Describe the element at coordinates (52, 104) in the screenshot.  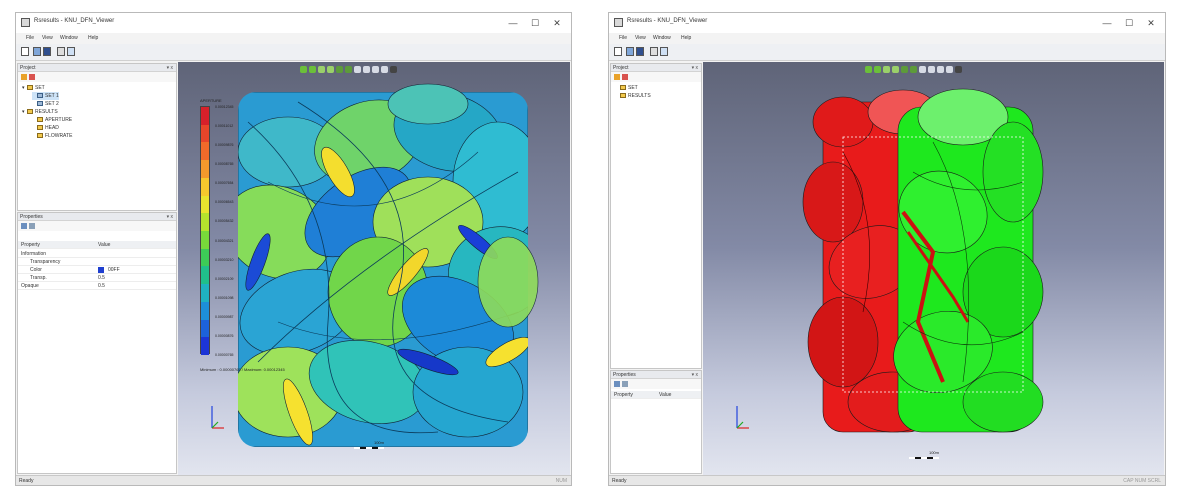
I see `tree-item-label: SET 2` at that location.